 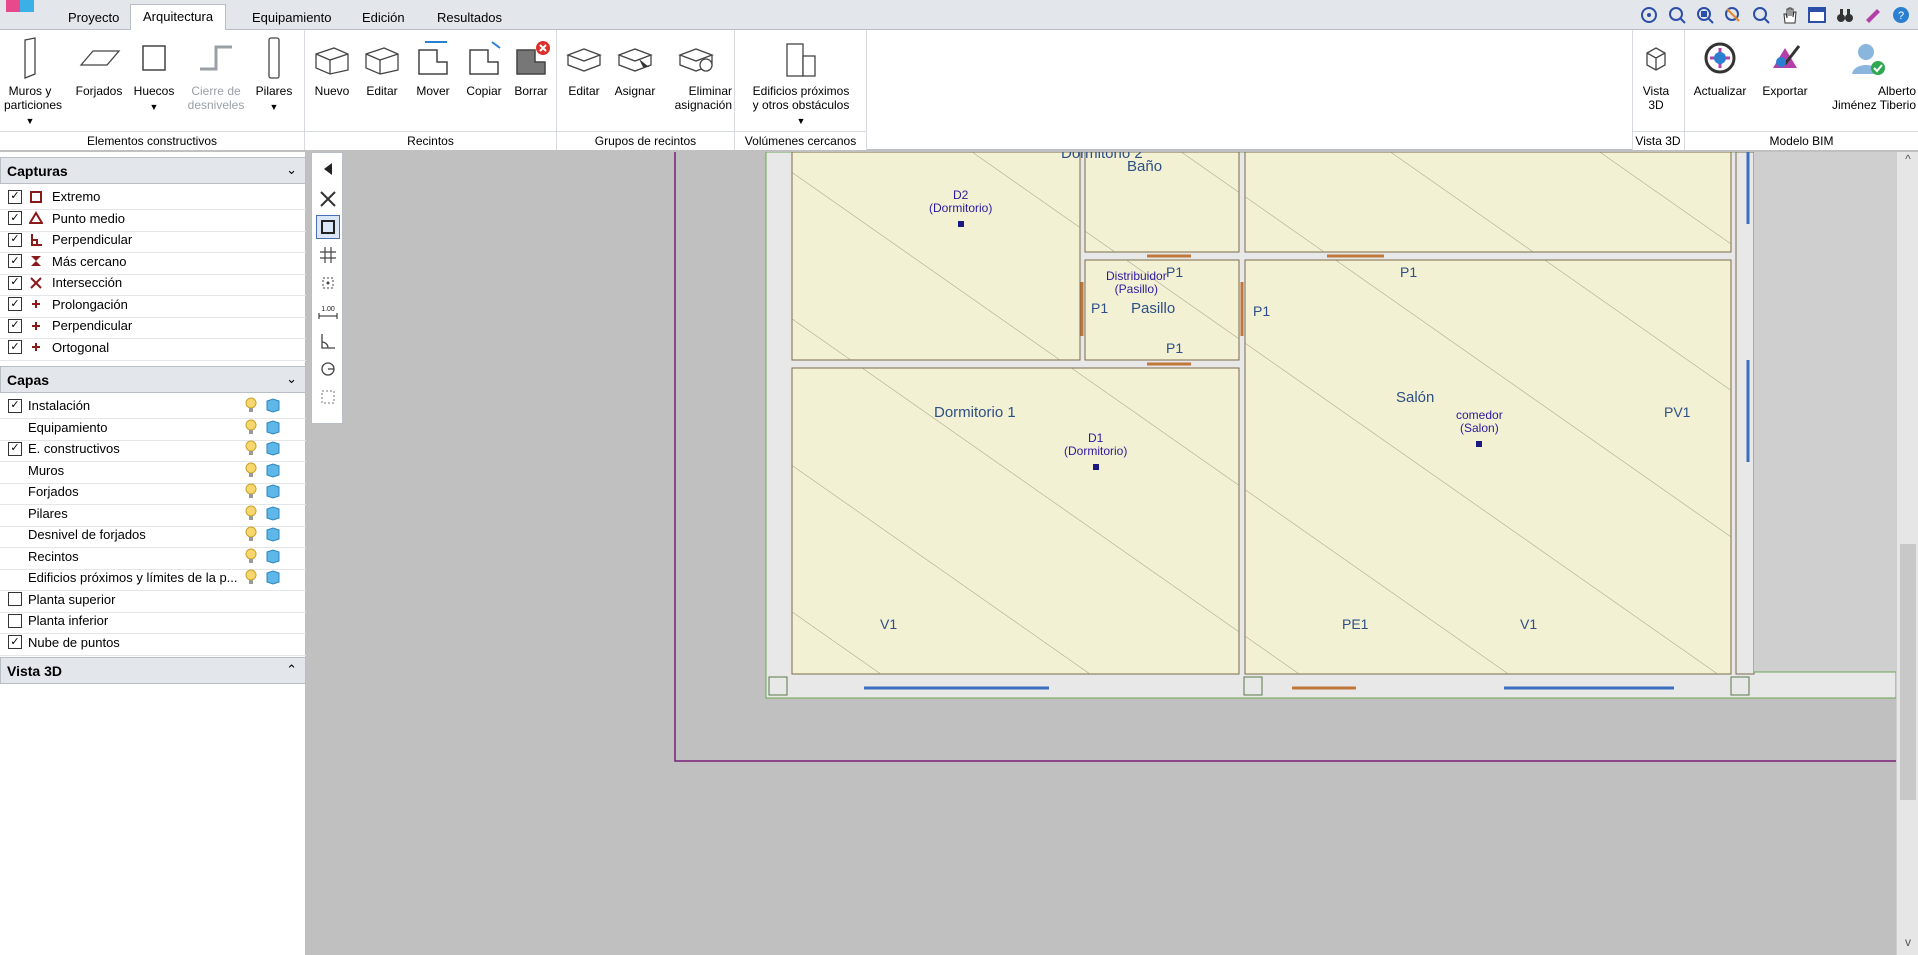 What do you see at coordinates (1761, 15) in the screenshot?
I see `zoom-icon` at bounding box center [1761, 15].